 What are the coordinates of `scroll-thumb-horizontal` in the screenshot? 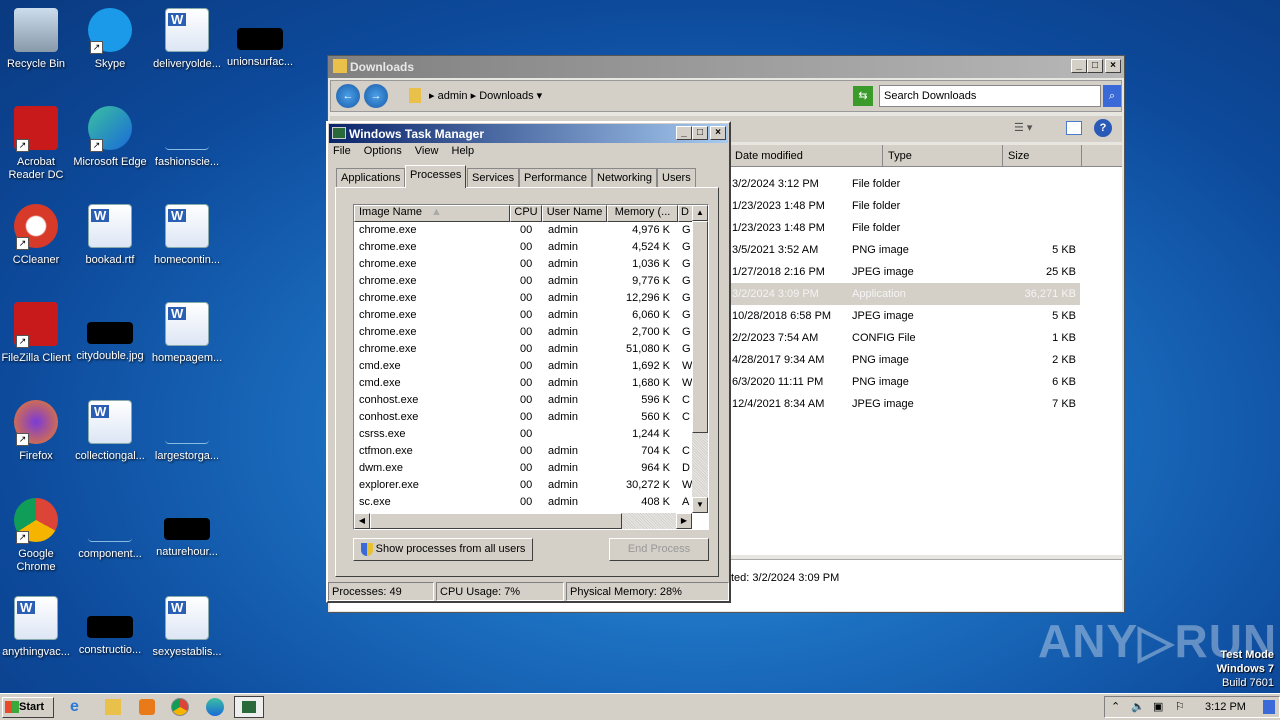 It's located at (496, 521).